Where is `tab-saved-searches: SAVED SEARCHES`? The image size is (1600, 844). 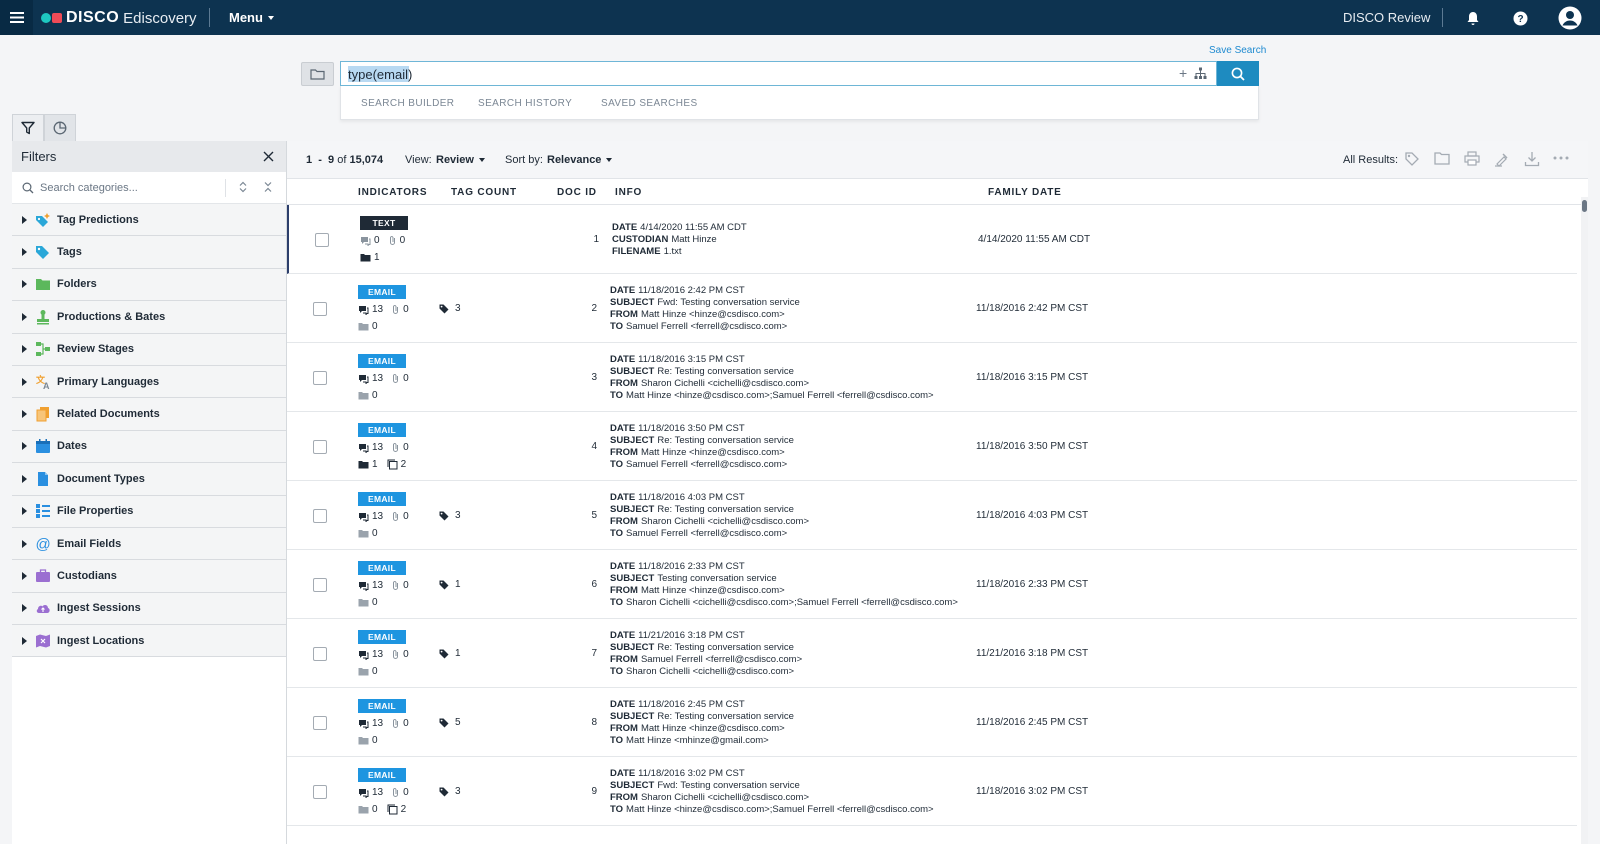
tab-saved-searches: SAVED SEARCHES is located at coordinates (649, 103).